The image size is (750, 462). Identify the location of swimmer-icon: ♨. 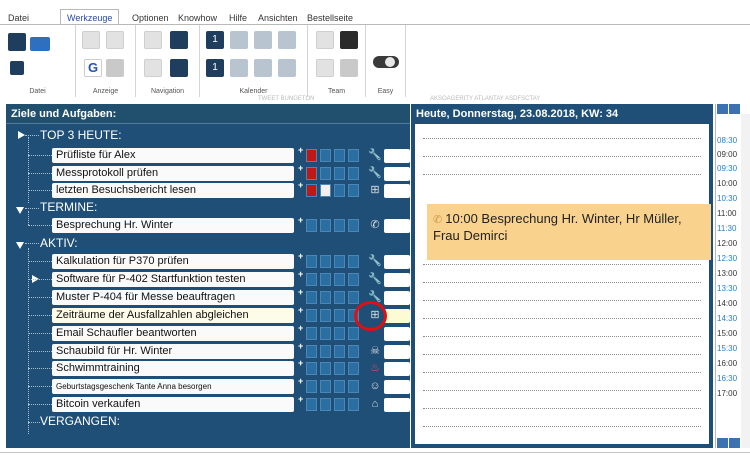
(375, 368).